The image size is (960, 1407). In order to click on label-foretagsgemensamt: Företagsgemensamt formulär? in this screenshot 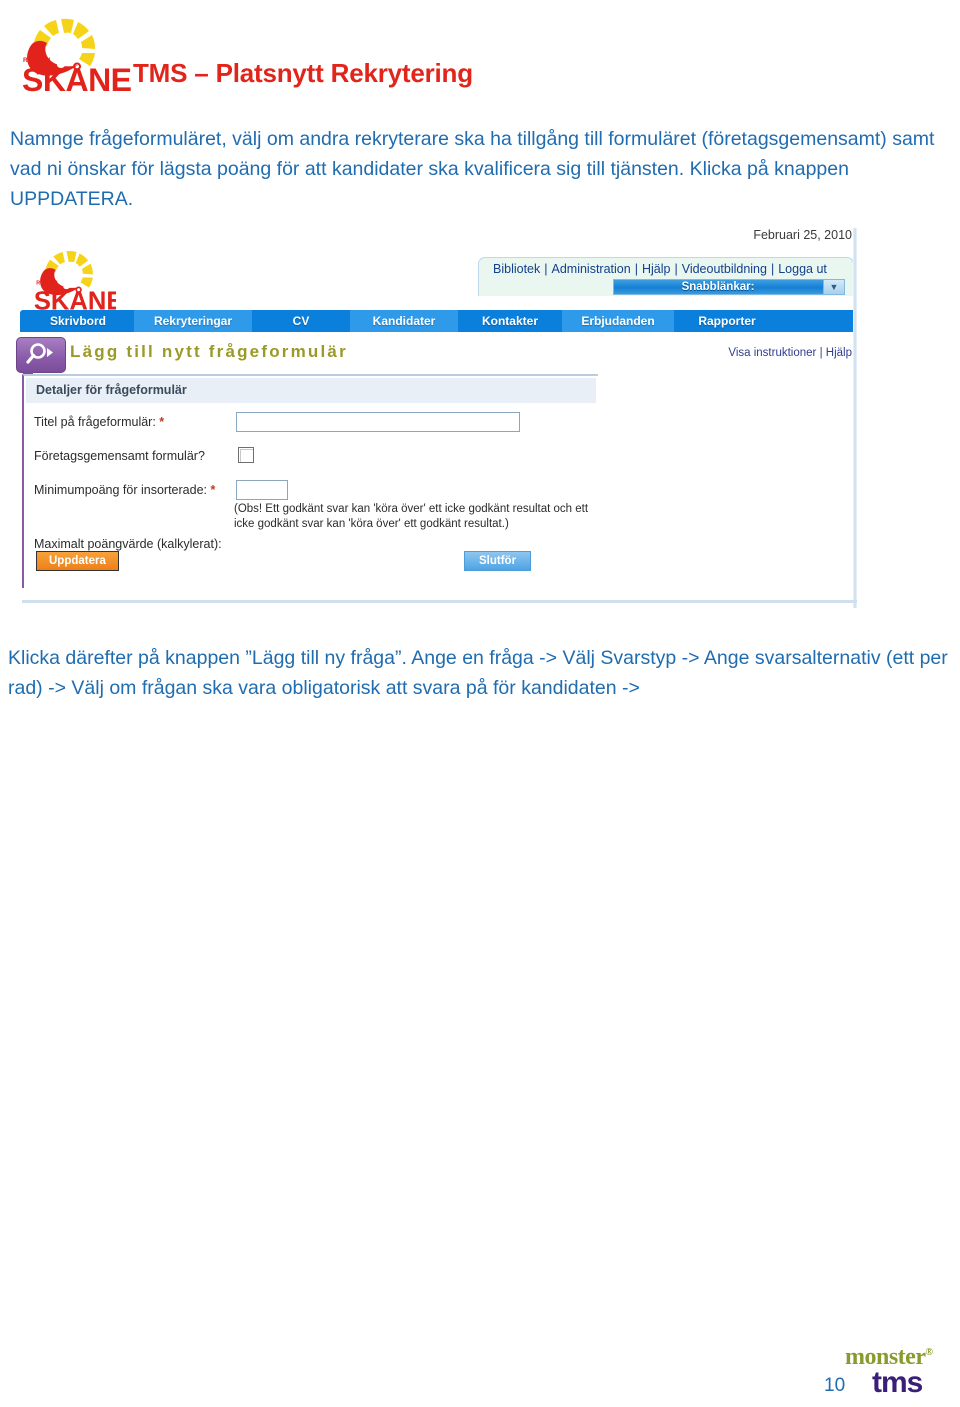, I will do `click(119, 456)`.